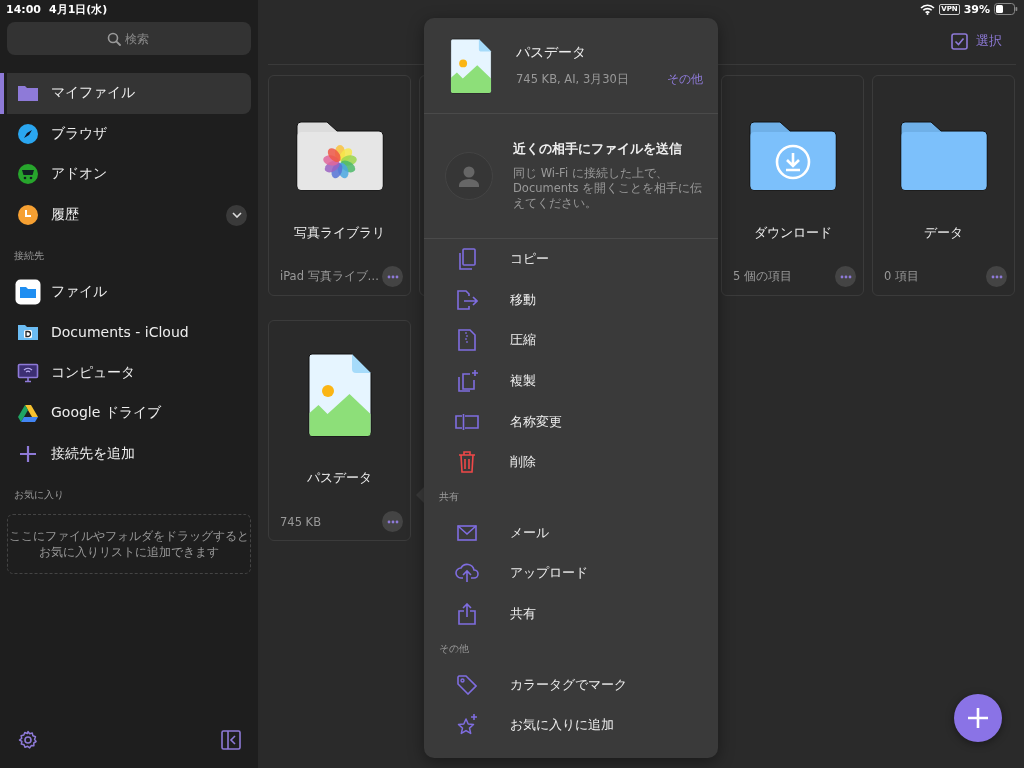 The height and width of the screenshot is (768, 1024). Describe the element at coordinates (125, 93) in the screenshot. I see `sidebar-item: マイファイル` at that location.